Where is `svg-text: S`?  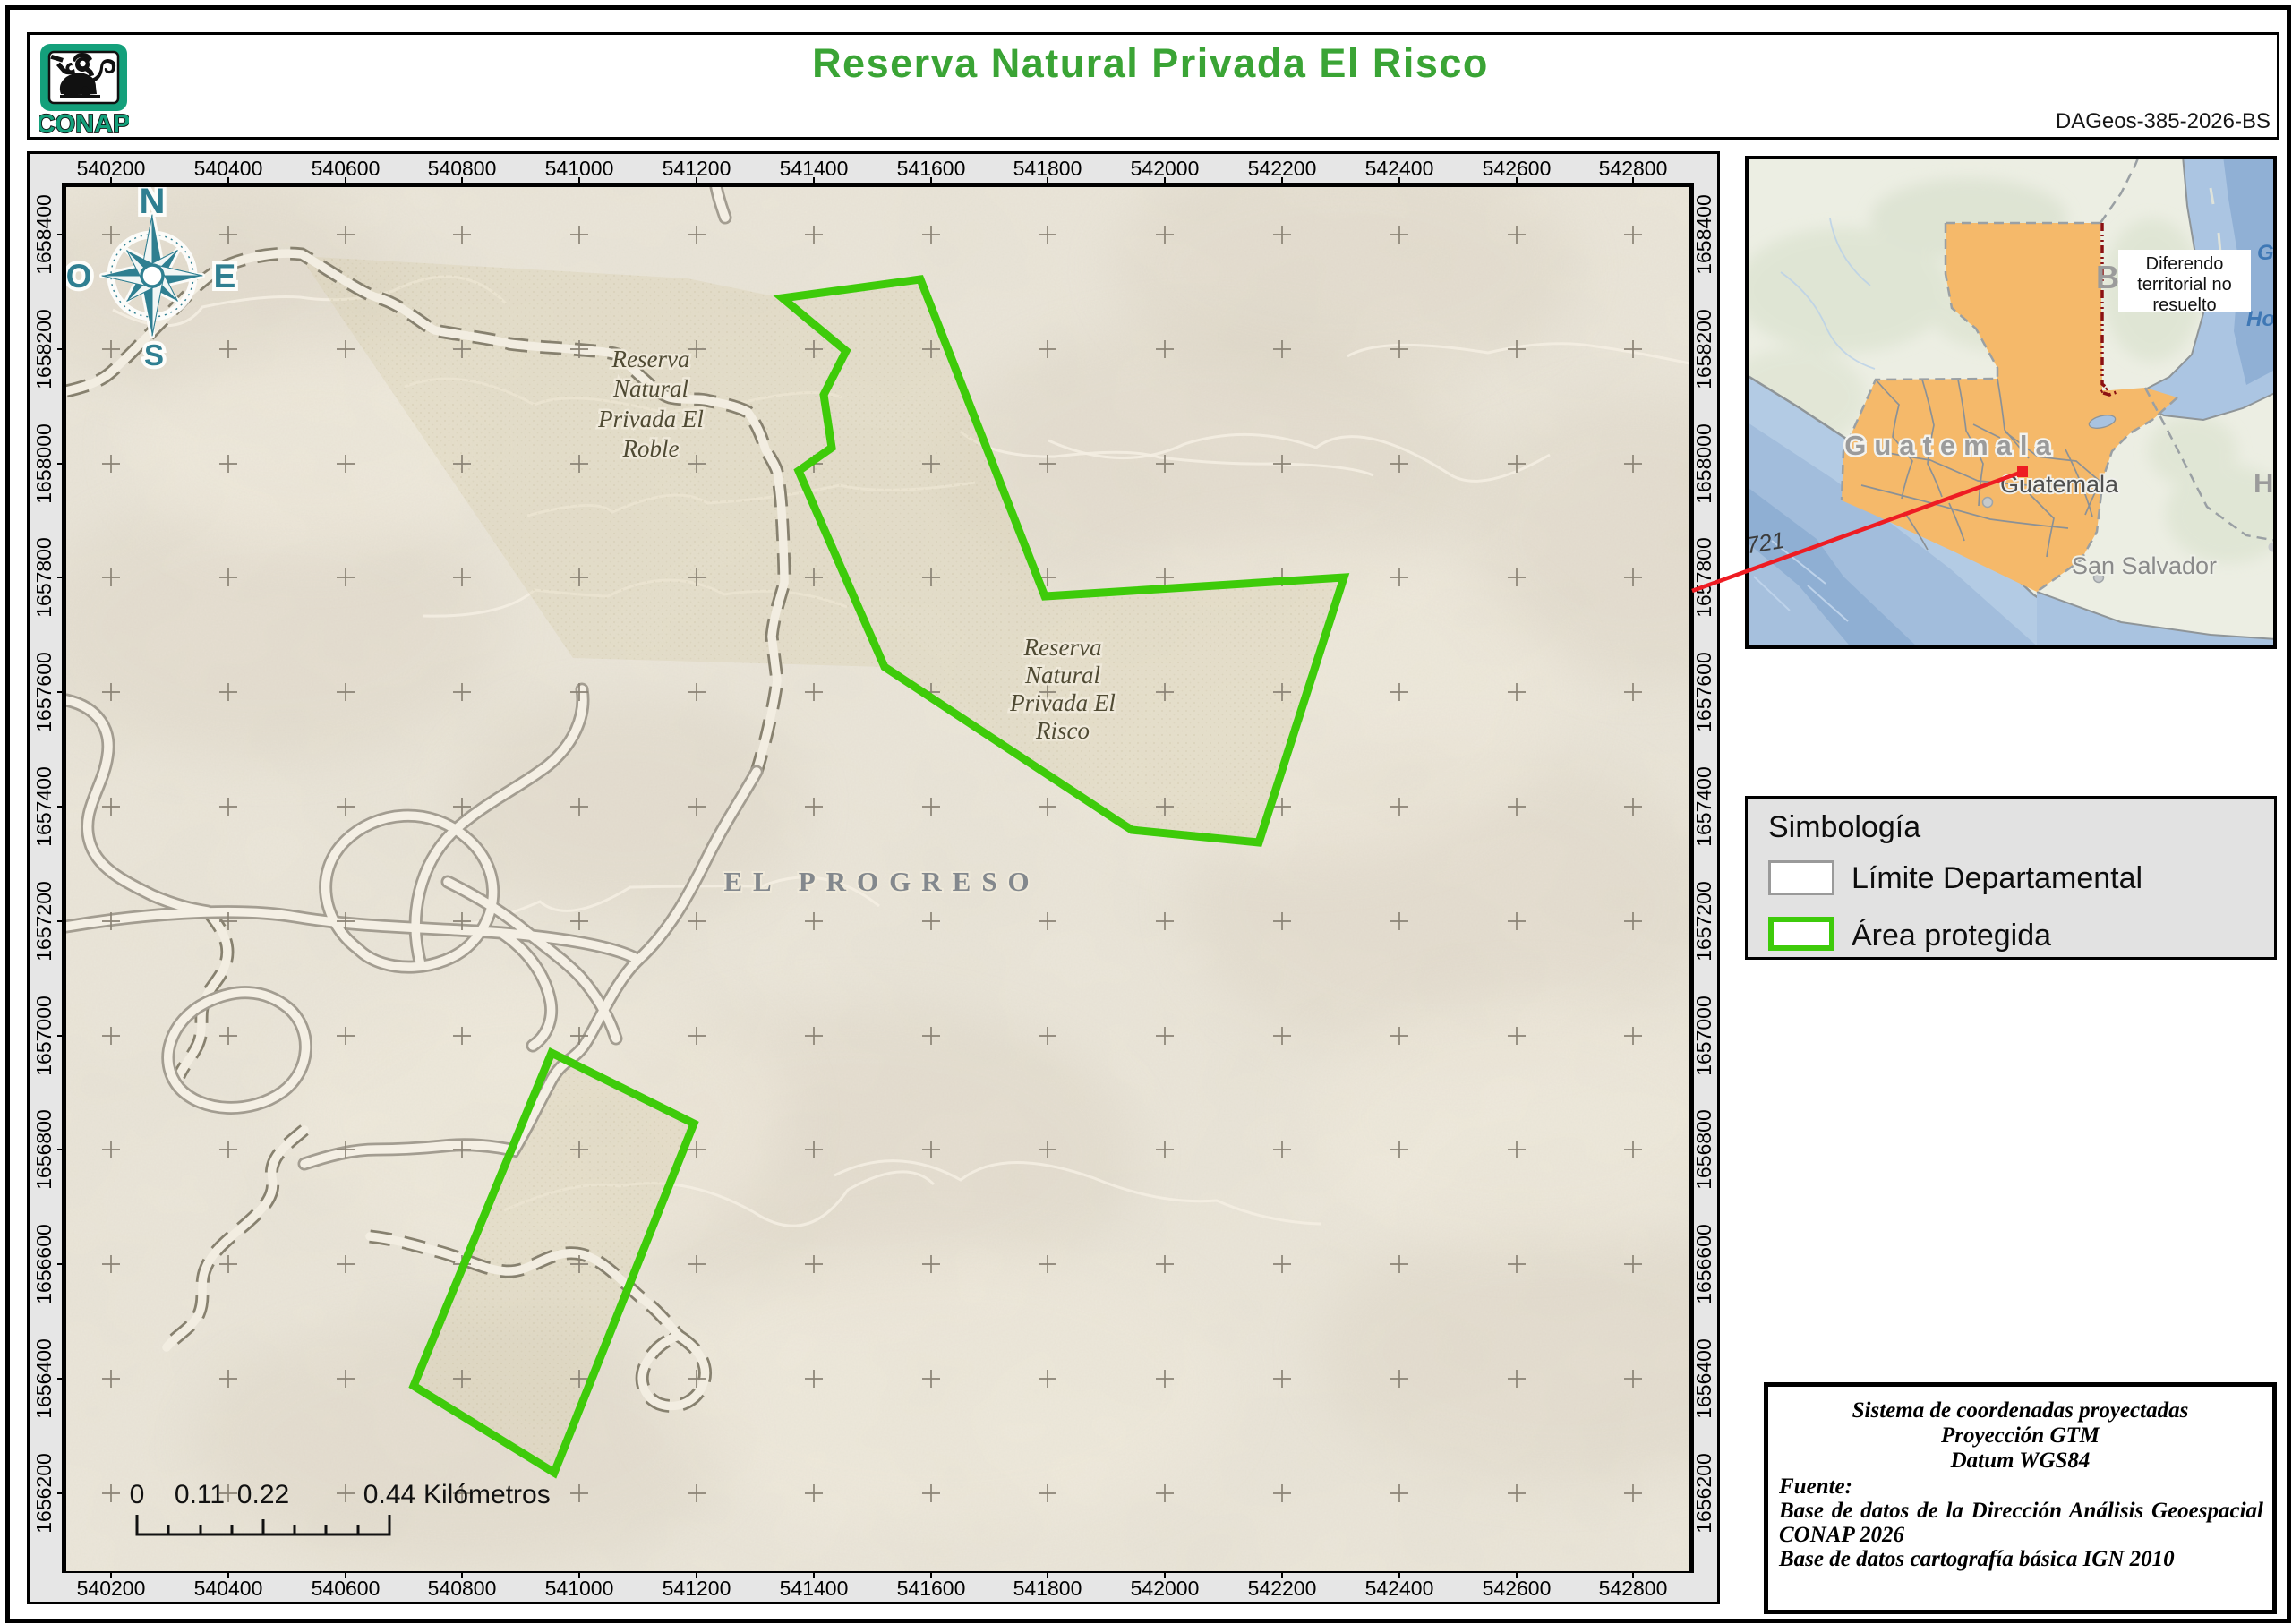
svg-text: S is located at coordinates (154, 355).